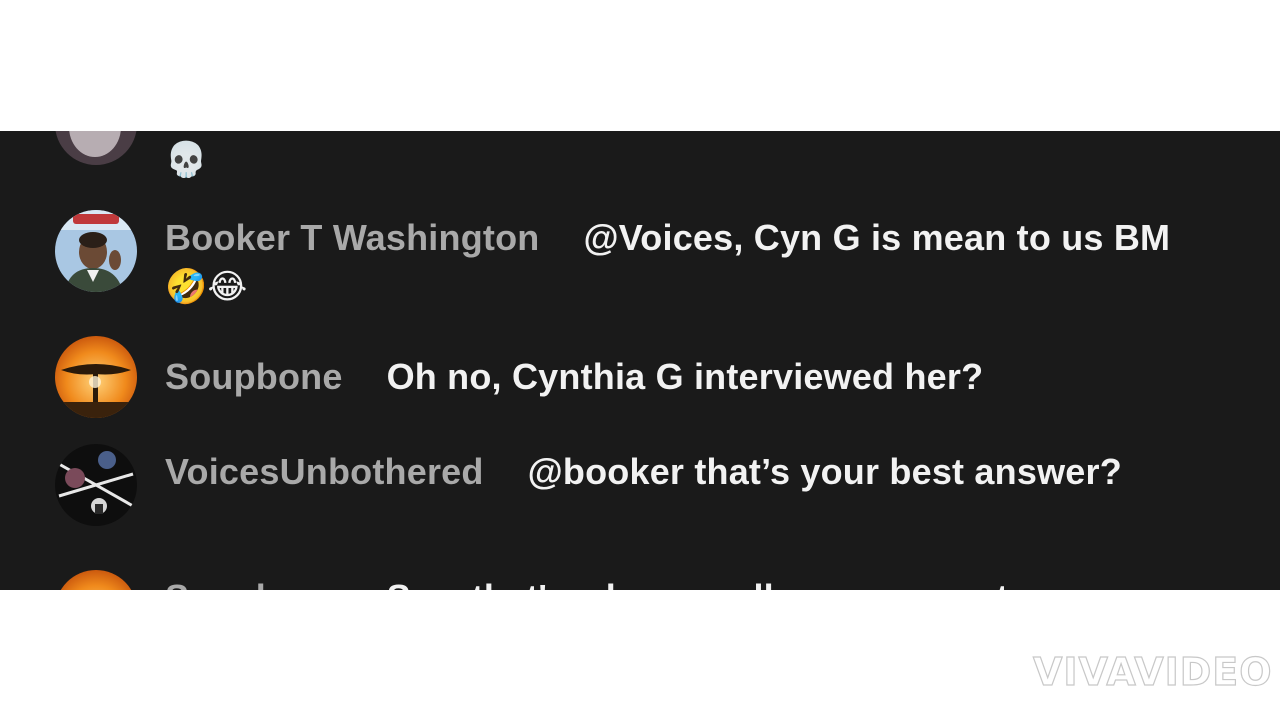 The image size is (1280, 720). What do you see at coordinates (877, 237) in the screenshot?
I see `chat-message-text: @Voices, Cyn G is mean to us BM` at bounding box center [877, 237].